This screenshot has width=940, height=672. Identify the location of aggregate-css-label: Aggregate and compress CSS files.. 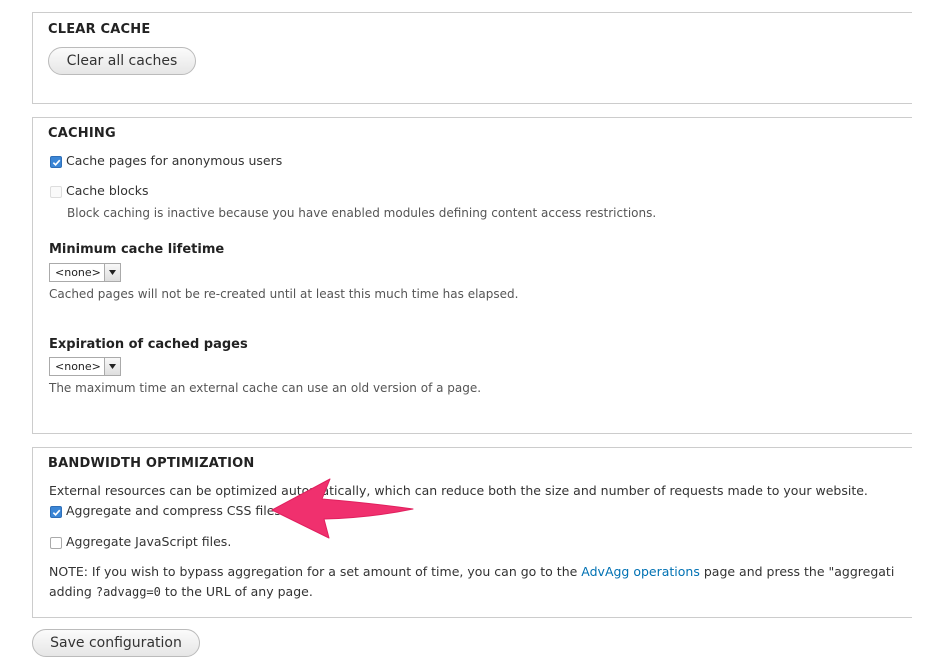
(175, 510).